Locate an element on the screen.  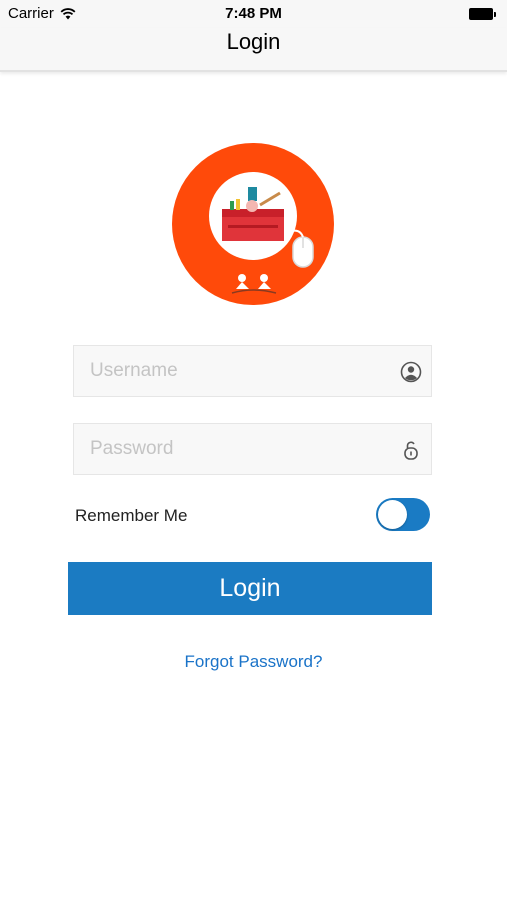
app-logo is located at coordinates (253, 224).